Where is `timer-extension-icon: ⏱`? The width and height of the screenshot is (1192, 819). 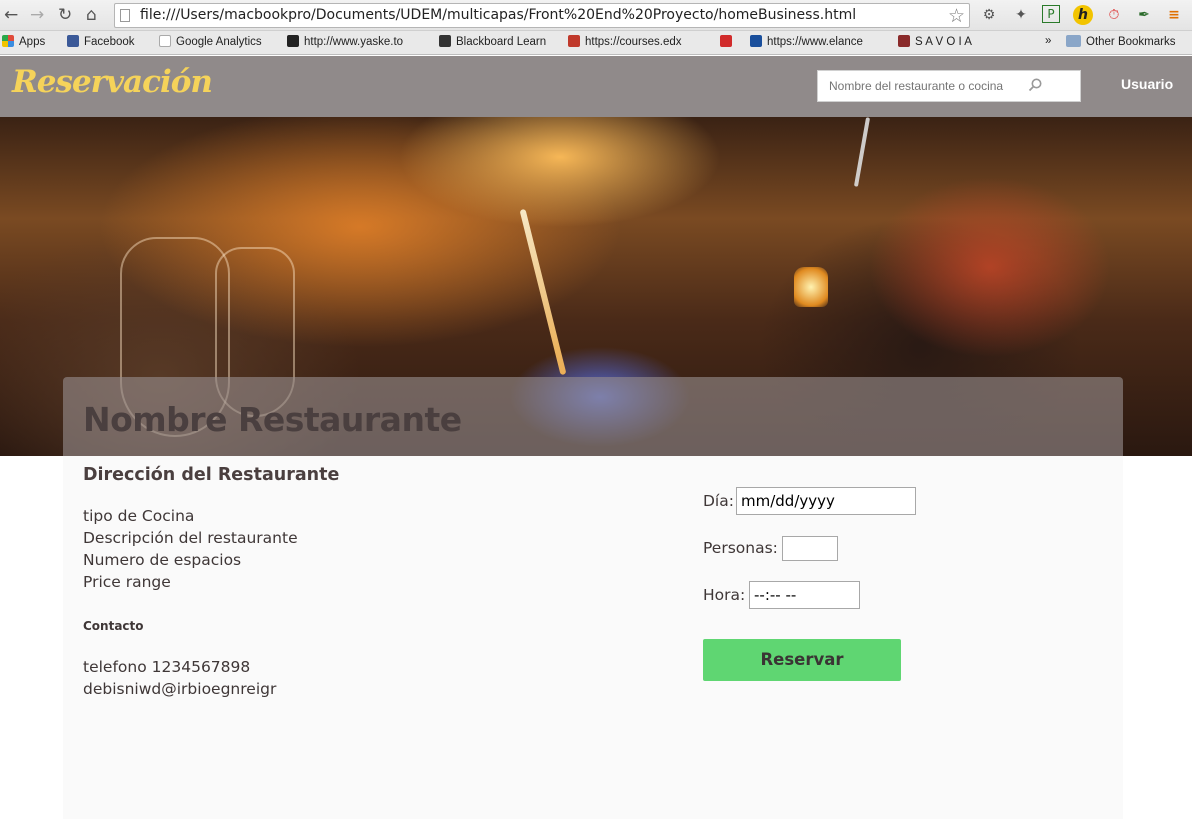 timer-extension-icon: ⏱ is located at coordinates (1114, 15).